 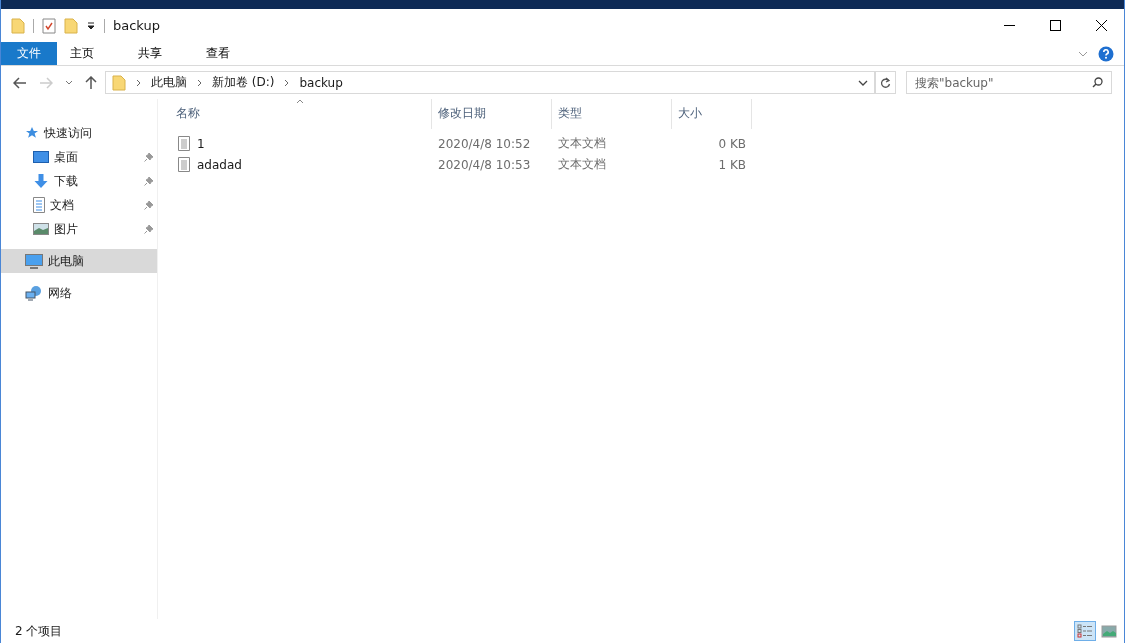 What do you see at coordinates (49, 25) in the screenshot?
I see `properties-icon` at bounding box center [49, 25].